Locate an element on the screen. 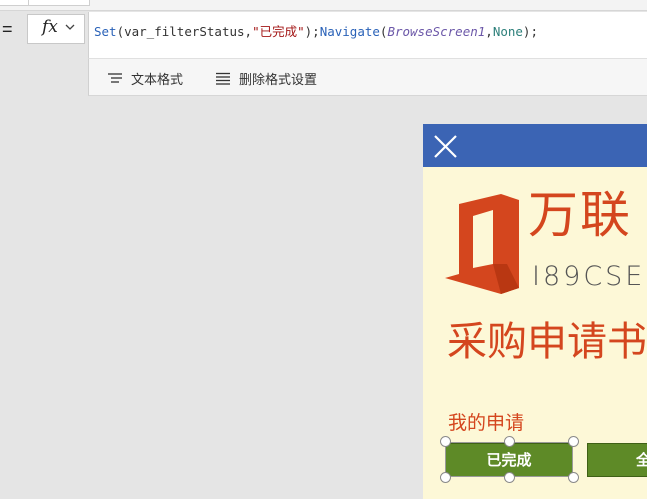  property-fx-dropdown: fx is located at coordinates (56, 29).